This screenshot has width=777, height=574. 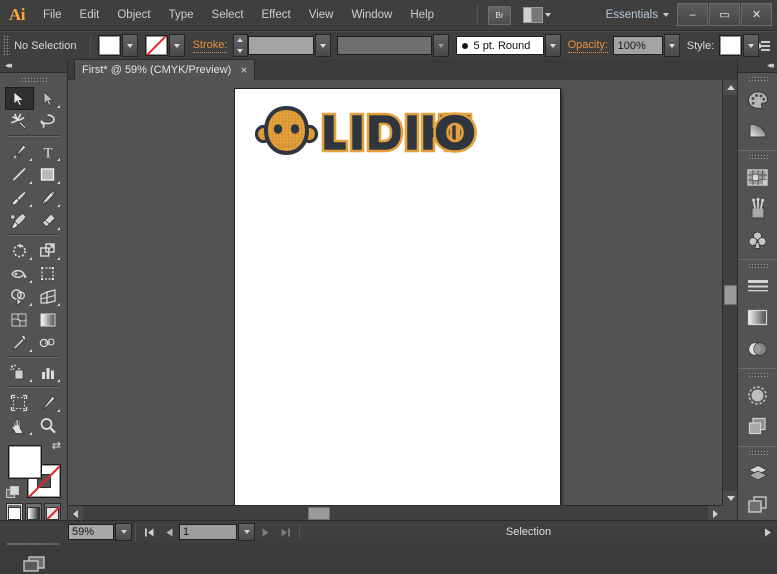 I want to click on rotate-tool, so click(x=19, y=250).